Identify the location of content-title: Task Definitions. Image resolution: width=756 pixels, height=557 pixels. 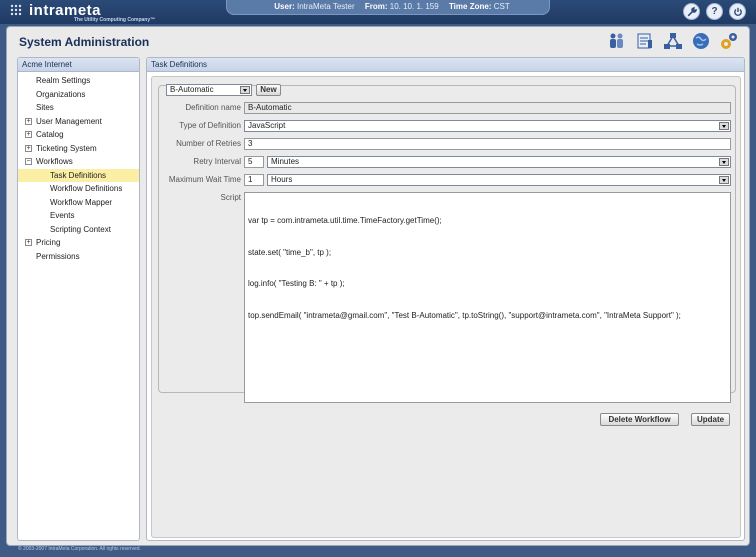
(445, 65).